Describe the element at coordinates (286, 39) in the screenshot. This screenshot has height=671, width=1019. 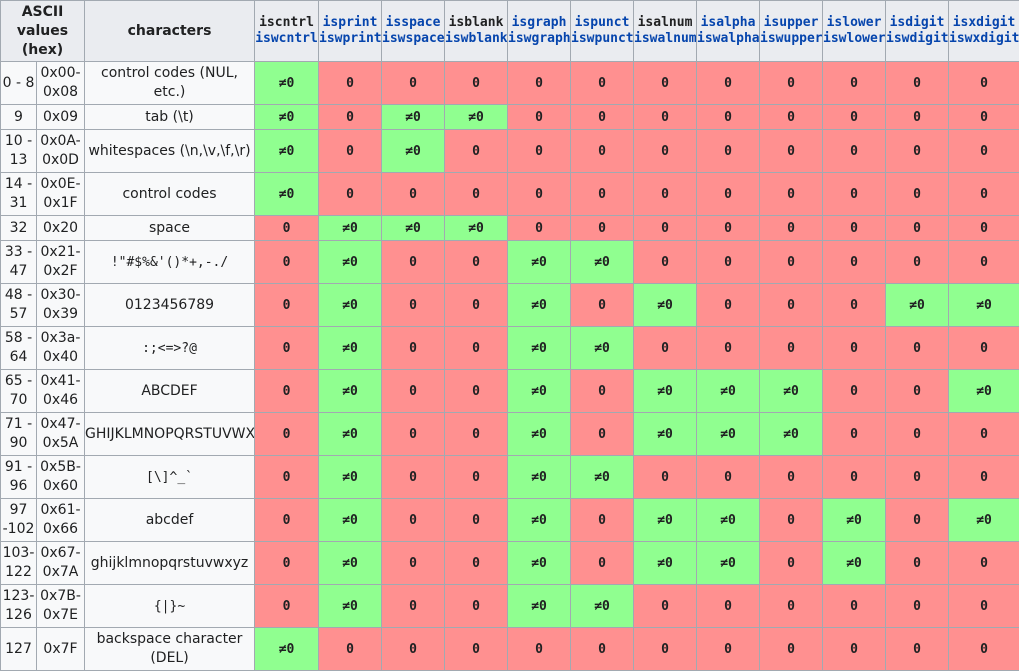
I see `wide-function-name: iswcntrl` at that location.